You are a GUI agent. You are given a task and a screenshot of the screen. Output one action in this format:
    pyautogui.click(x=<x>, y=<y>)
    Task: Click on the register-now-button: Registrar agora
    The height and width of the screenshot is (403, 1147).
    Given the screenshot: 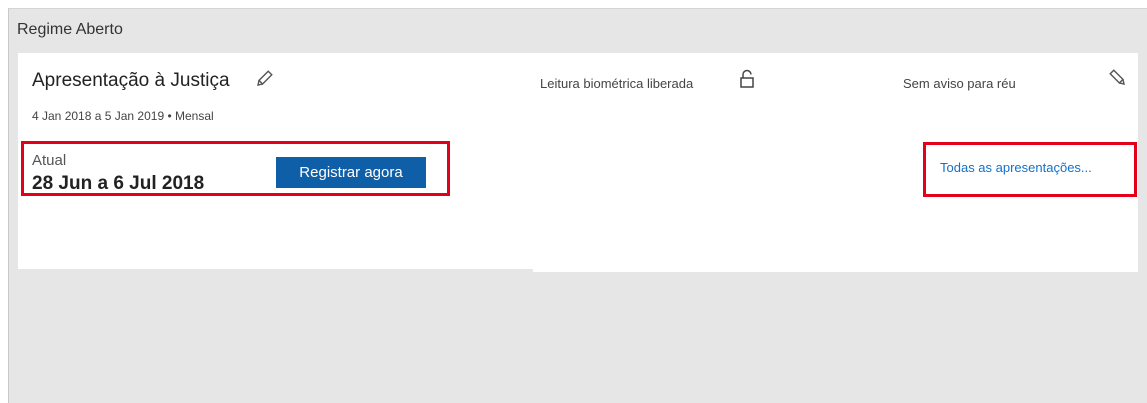 What is the action you would take?
    pyautogui.click(x=351, y=172)
    